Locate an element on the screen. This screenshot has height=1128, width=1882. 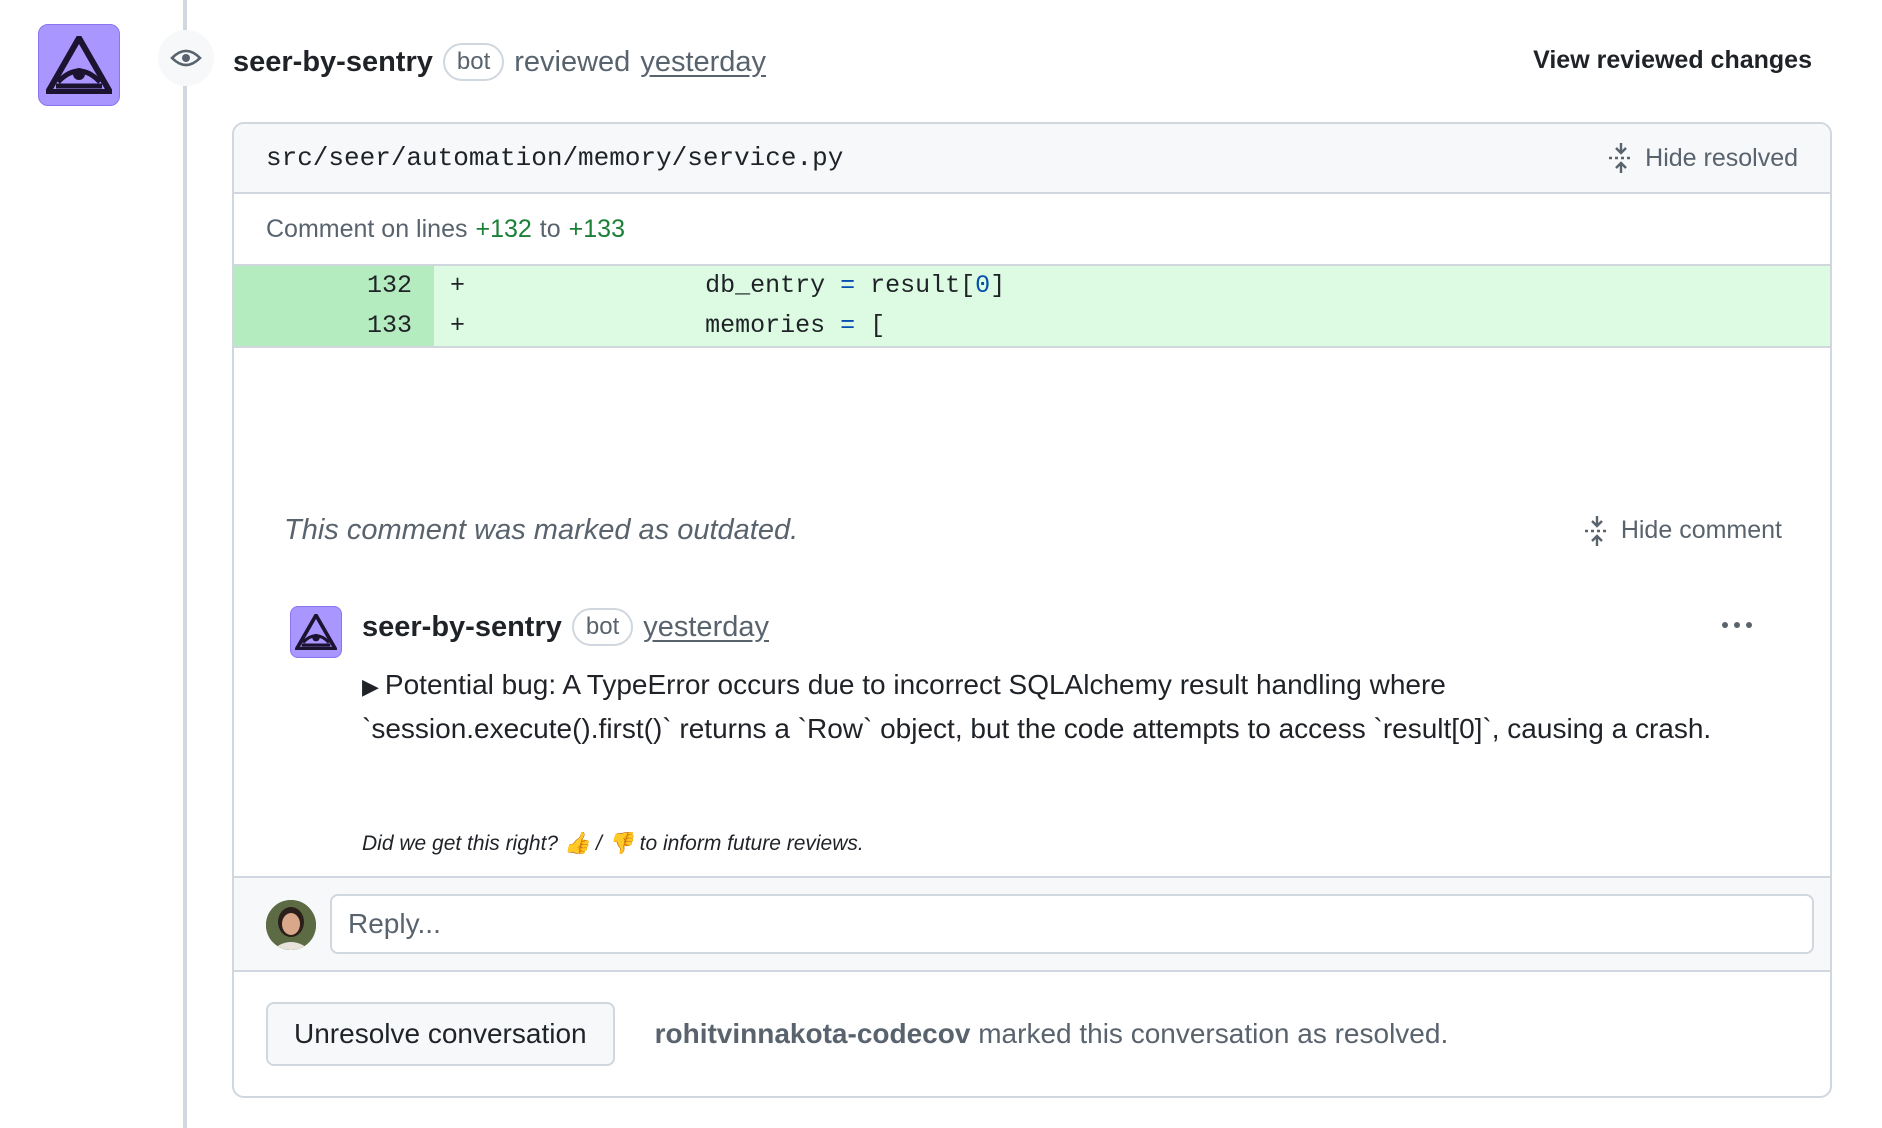
diff-line: 133 + memories = [ is located at coordinates (1032, 326).